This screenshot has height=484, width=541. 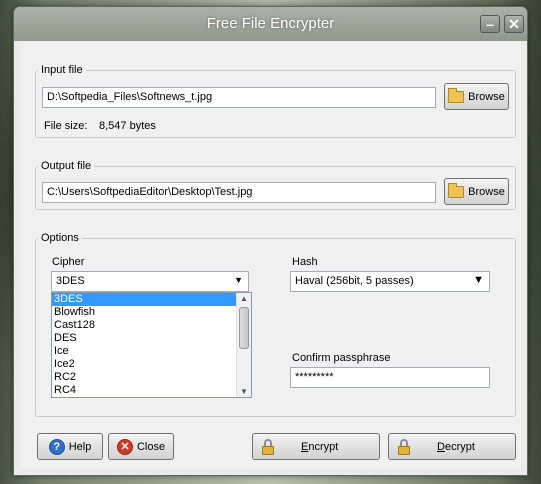 I want to click on decrypt-button: Decrypt, so click(x=452, y=446).